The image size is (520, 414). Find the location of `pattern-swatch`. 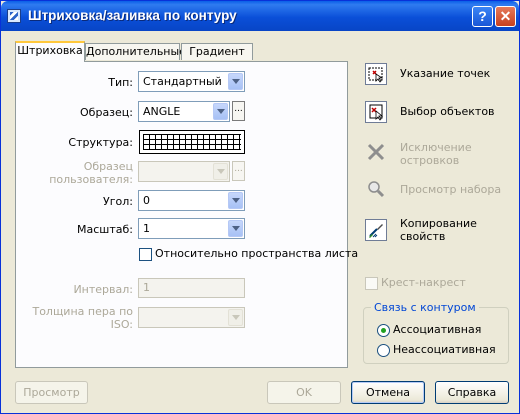

pattern-swatch is located at coordinates (192, 142).